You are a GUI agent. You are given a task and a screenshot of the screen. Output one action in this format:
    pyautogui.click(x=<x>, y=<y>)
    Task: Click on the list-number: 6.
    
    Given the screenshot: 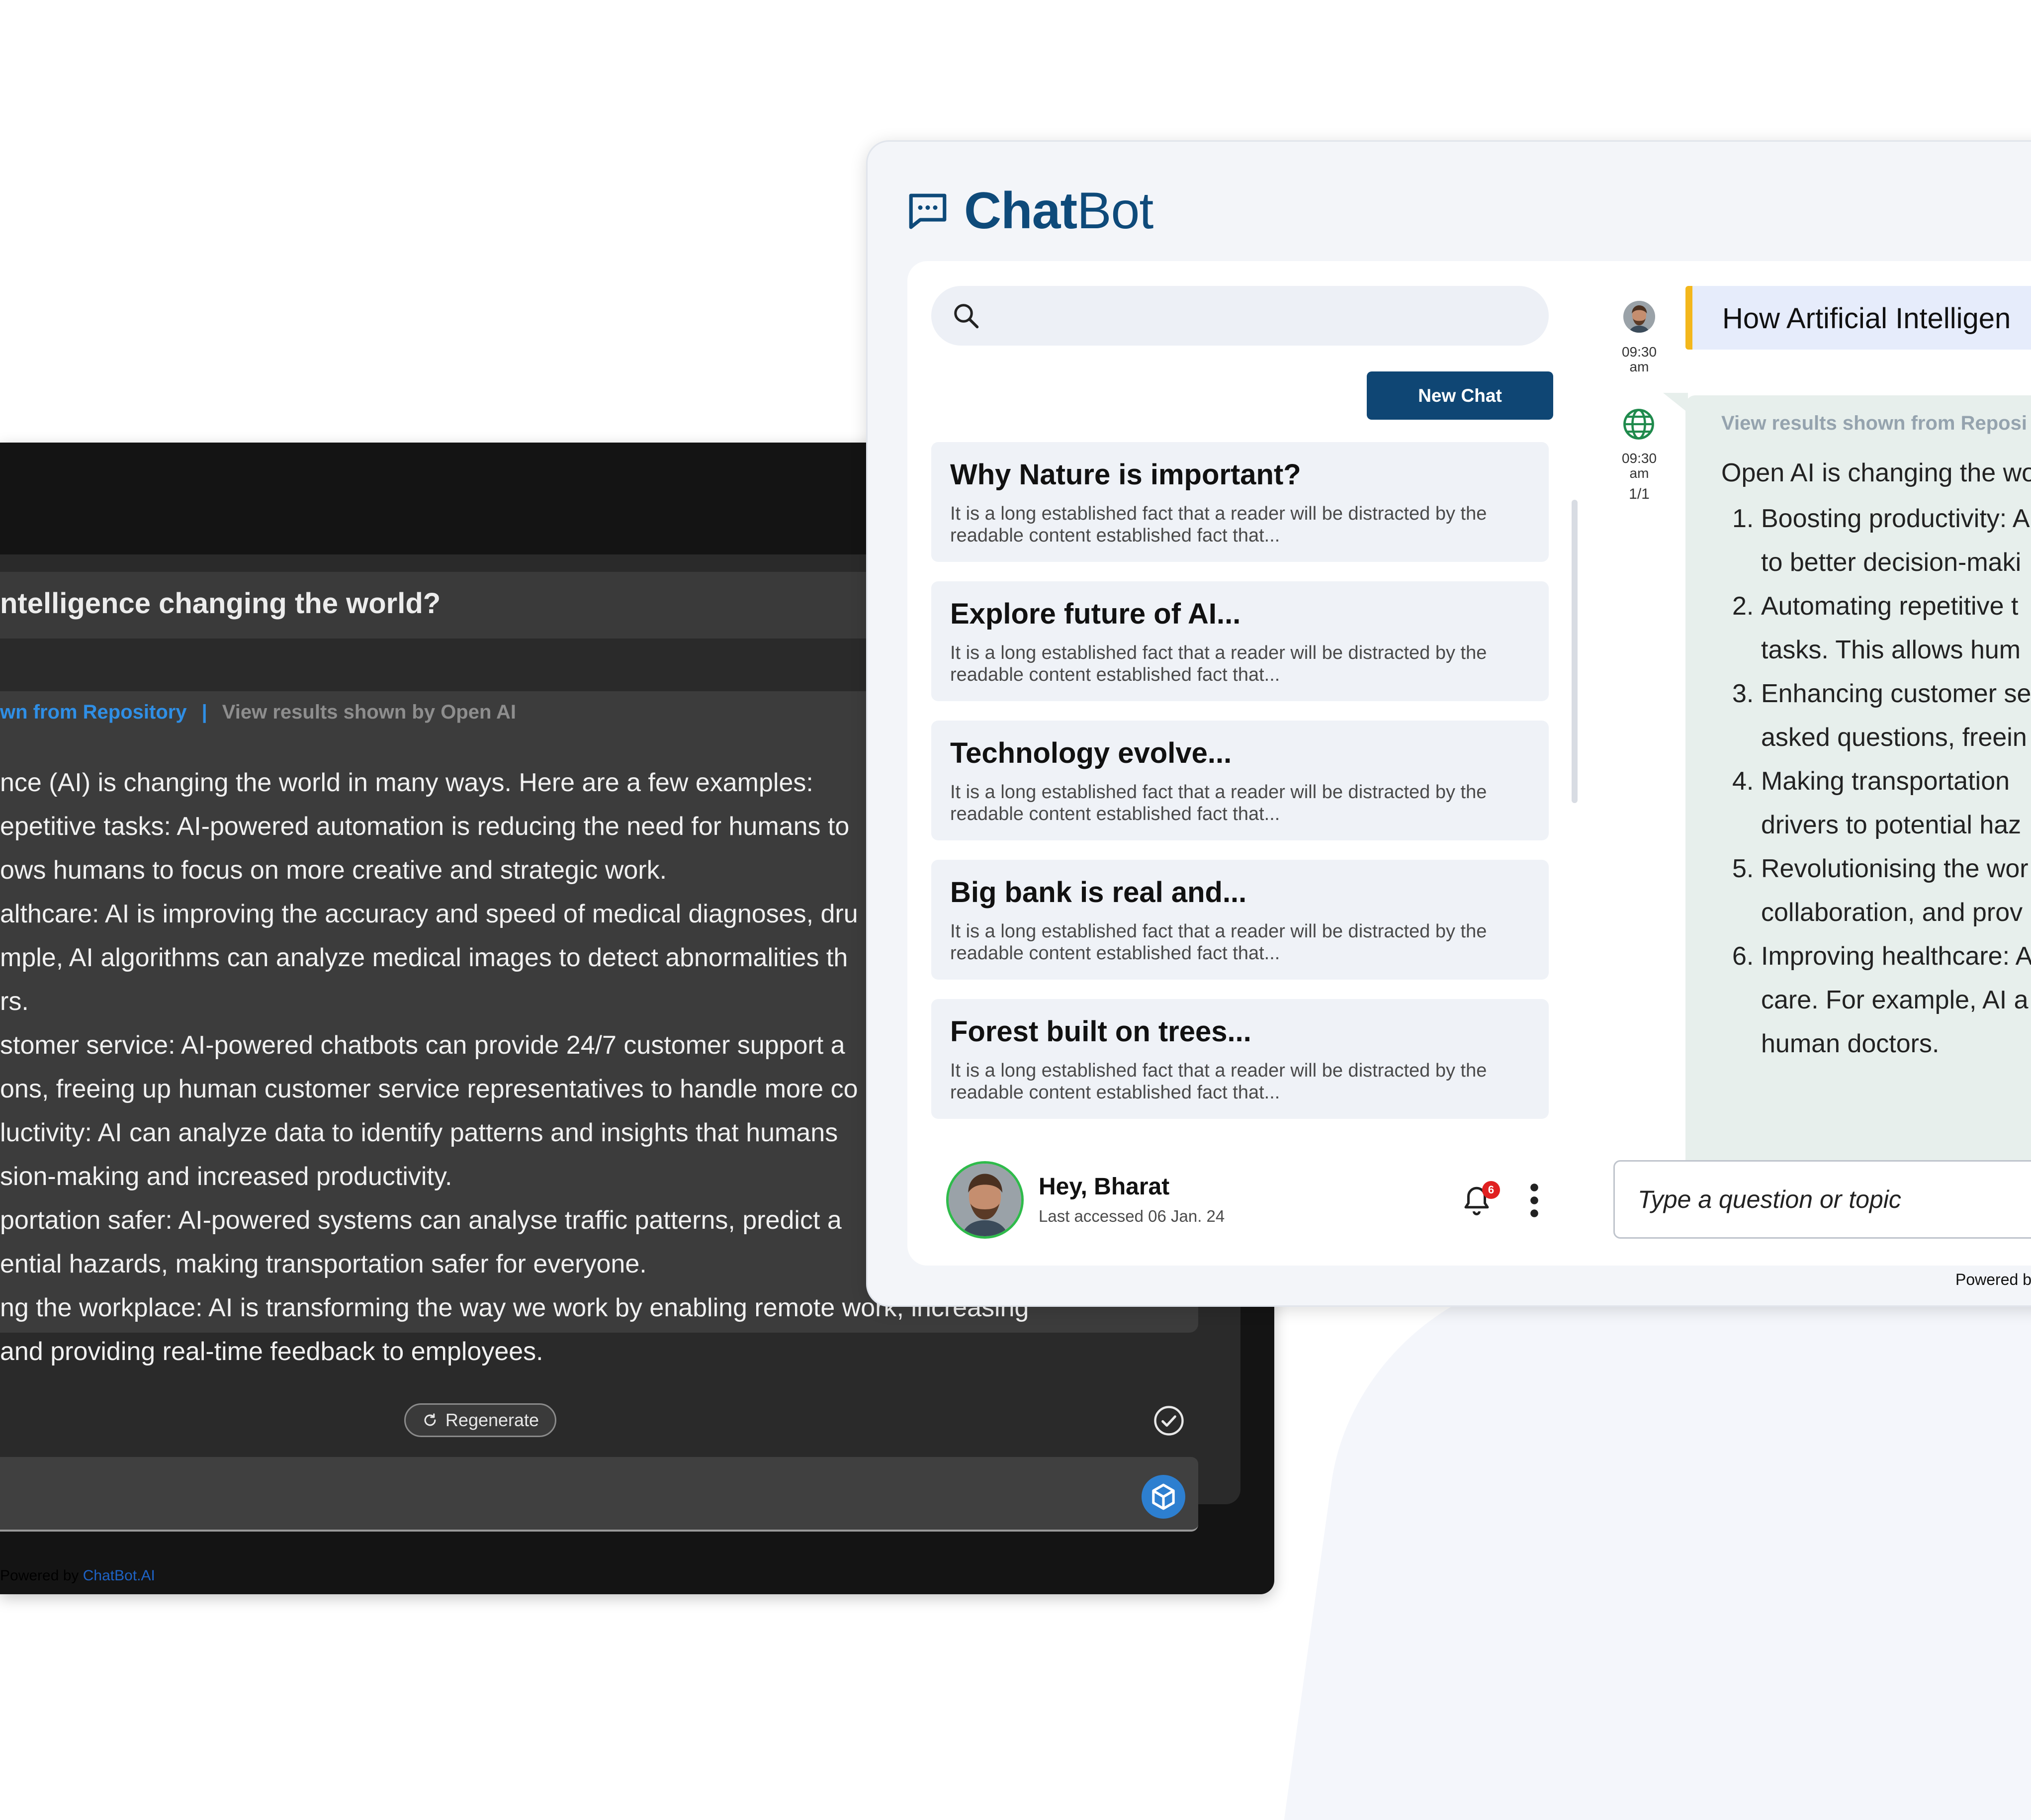 What is the action you would take?
    pyautogui.click(x=1743, y=956)
    